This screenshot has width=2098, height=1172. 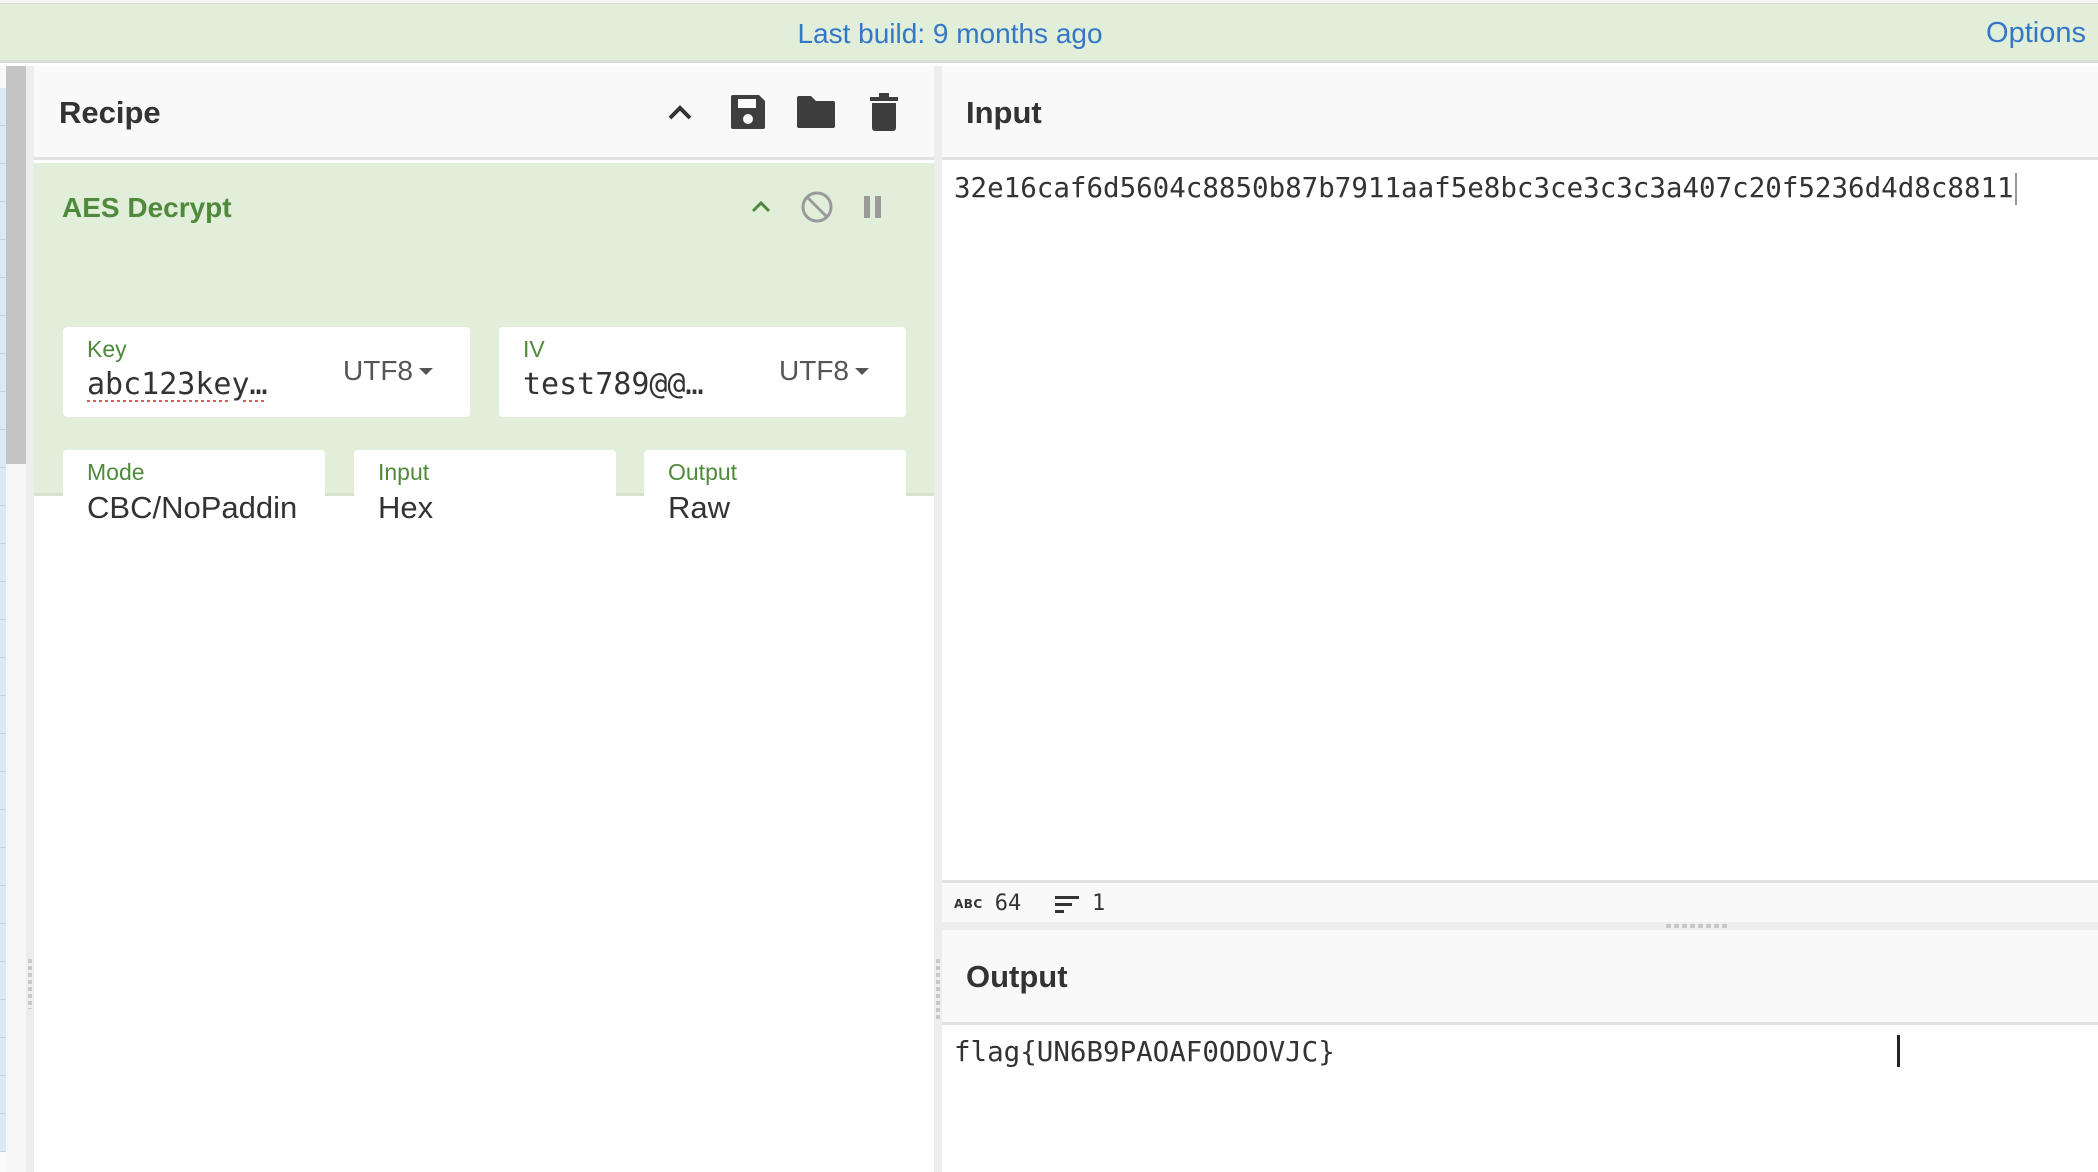 What do you see at coordinates (534, 349) in the screenshot?
I see `iv-label: IV` at bounding box center [534, 349].